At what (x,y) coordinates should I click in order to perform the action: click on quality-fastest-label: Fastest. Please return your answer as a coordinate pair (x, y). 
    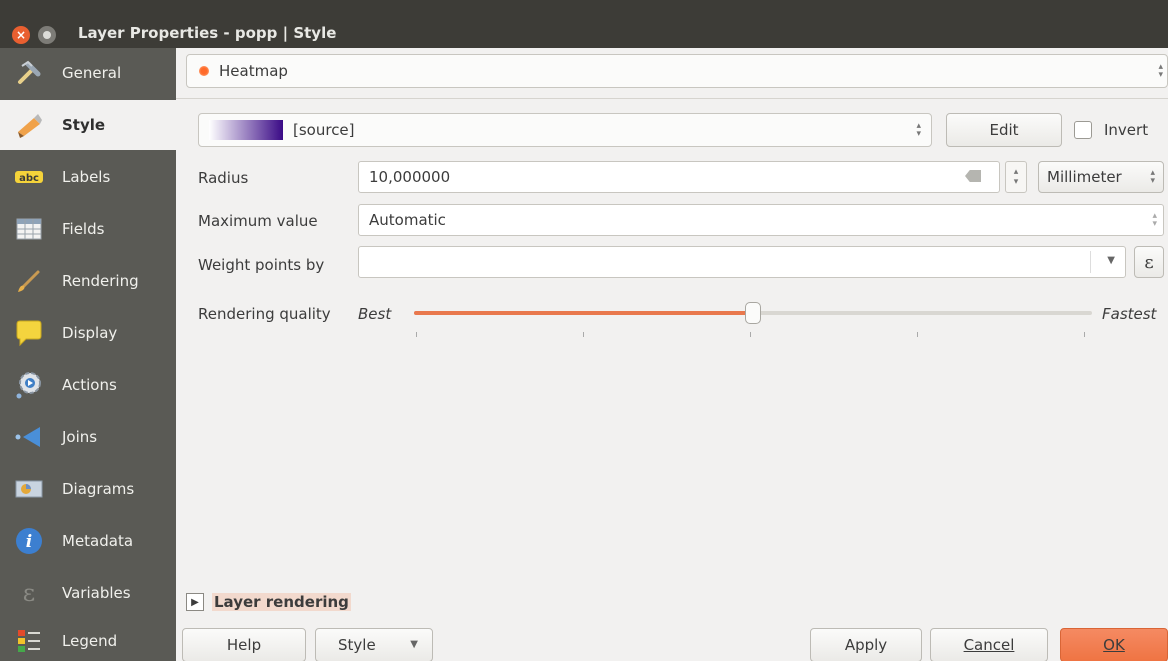
    Looking at the image, I should click on (1129, 314).